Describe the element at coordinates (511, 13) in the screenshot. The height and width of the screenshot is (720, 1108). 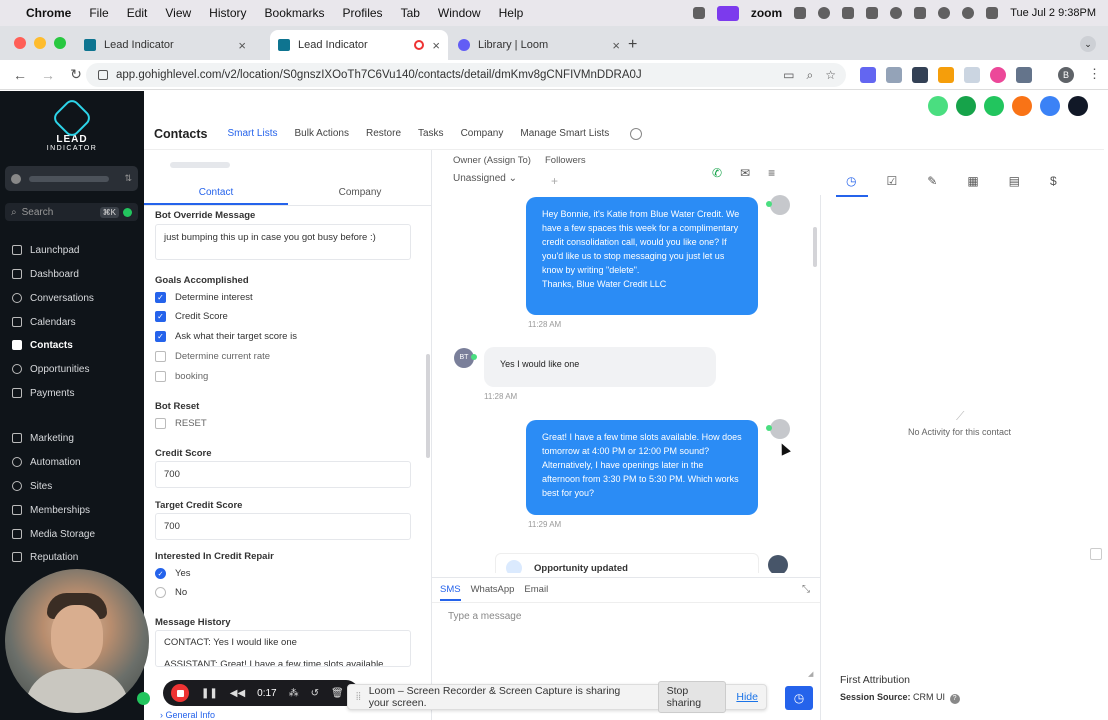
I see `menu-help: Help` at that location.